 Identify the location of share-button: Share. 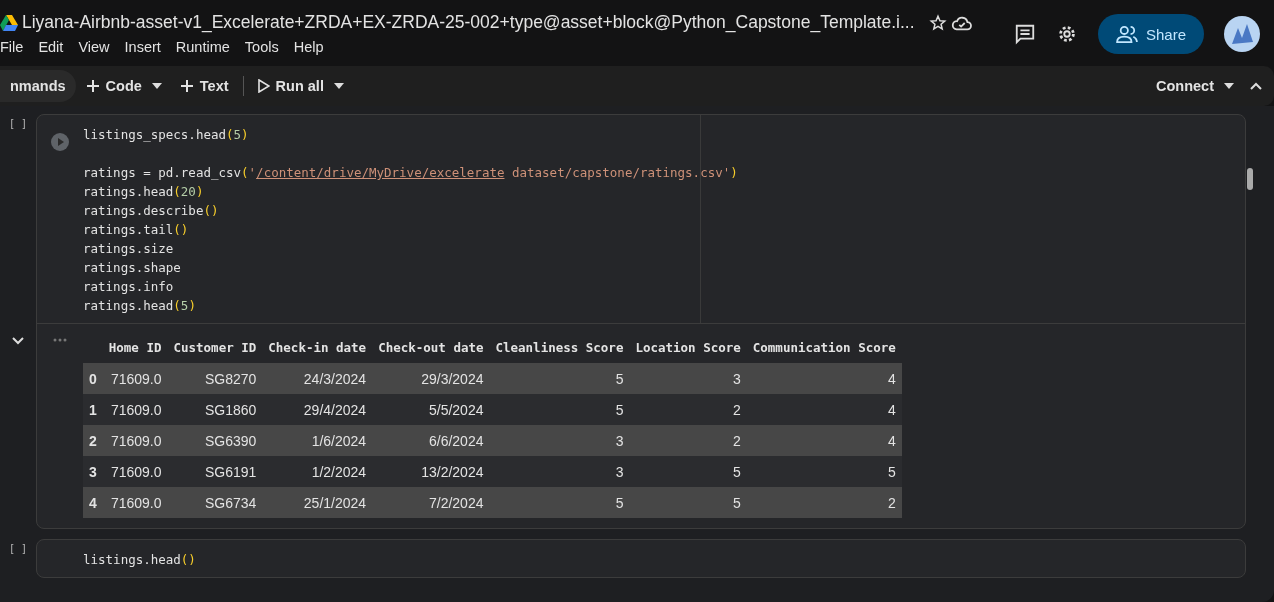
(1151, 34).